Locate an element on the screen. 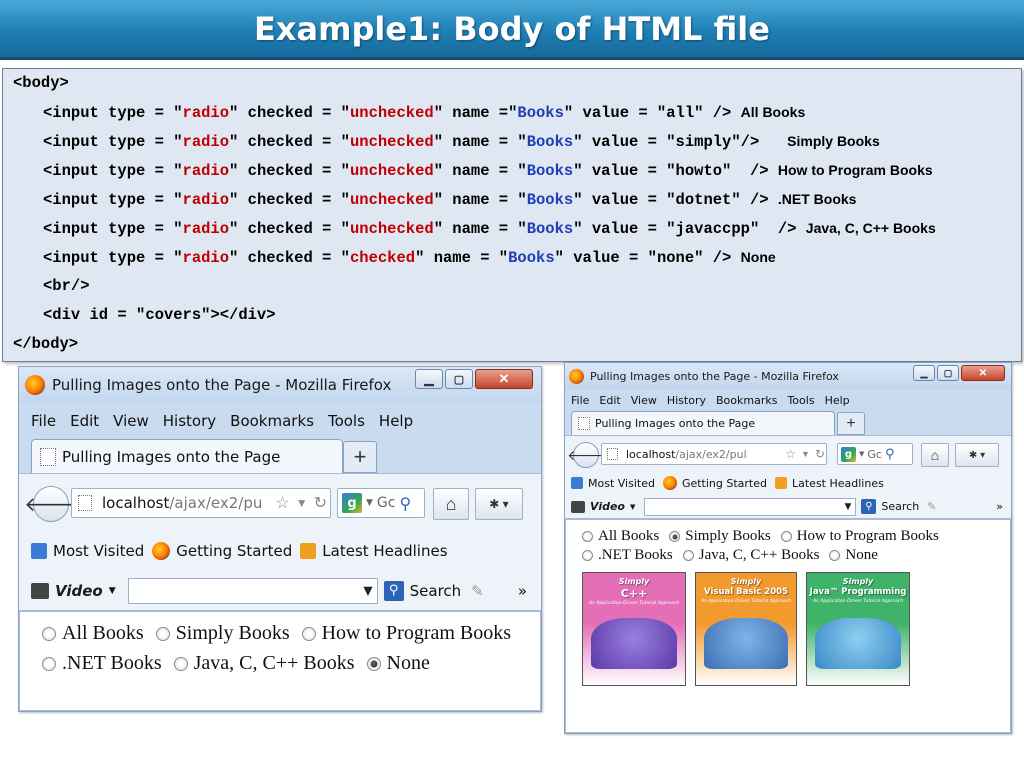  code-checked-value: unchecked is located at coordinates (391, 229).